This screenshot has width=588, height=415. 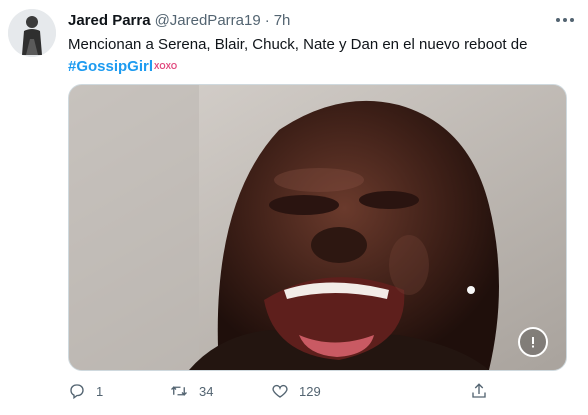 What do you see at coordinates (85, 391) in the screenshot?
I see `reply-button: 1` at bounding box center [85, 391].